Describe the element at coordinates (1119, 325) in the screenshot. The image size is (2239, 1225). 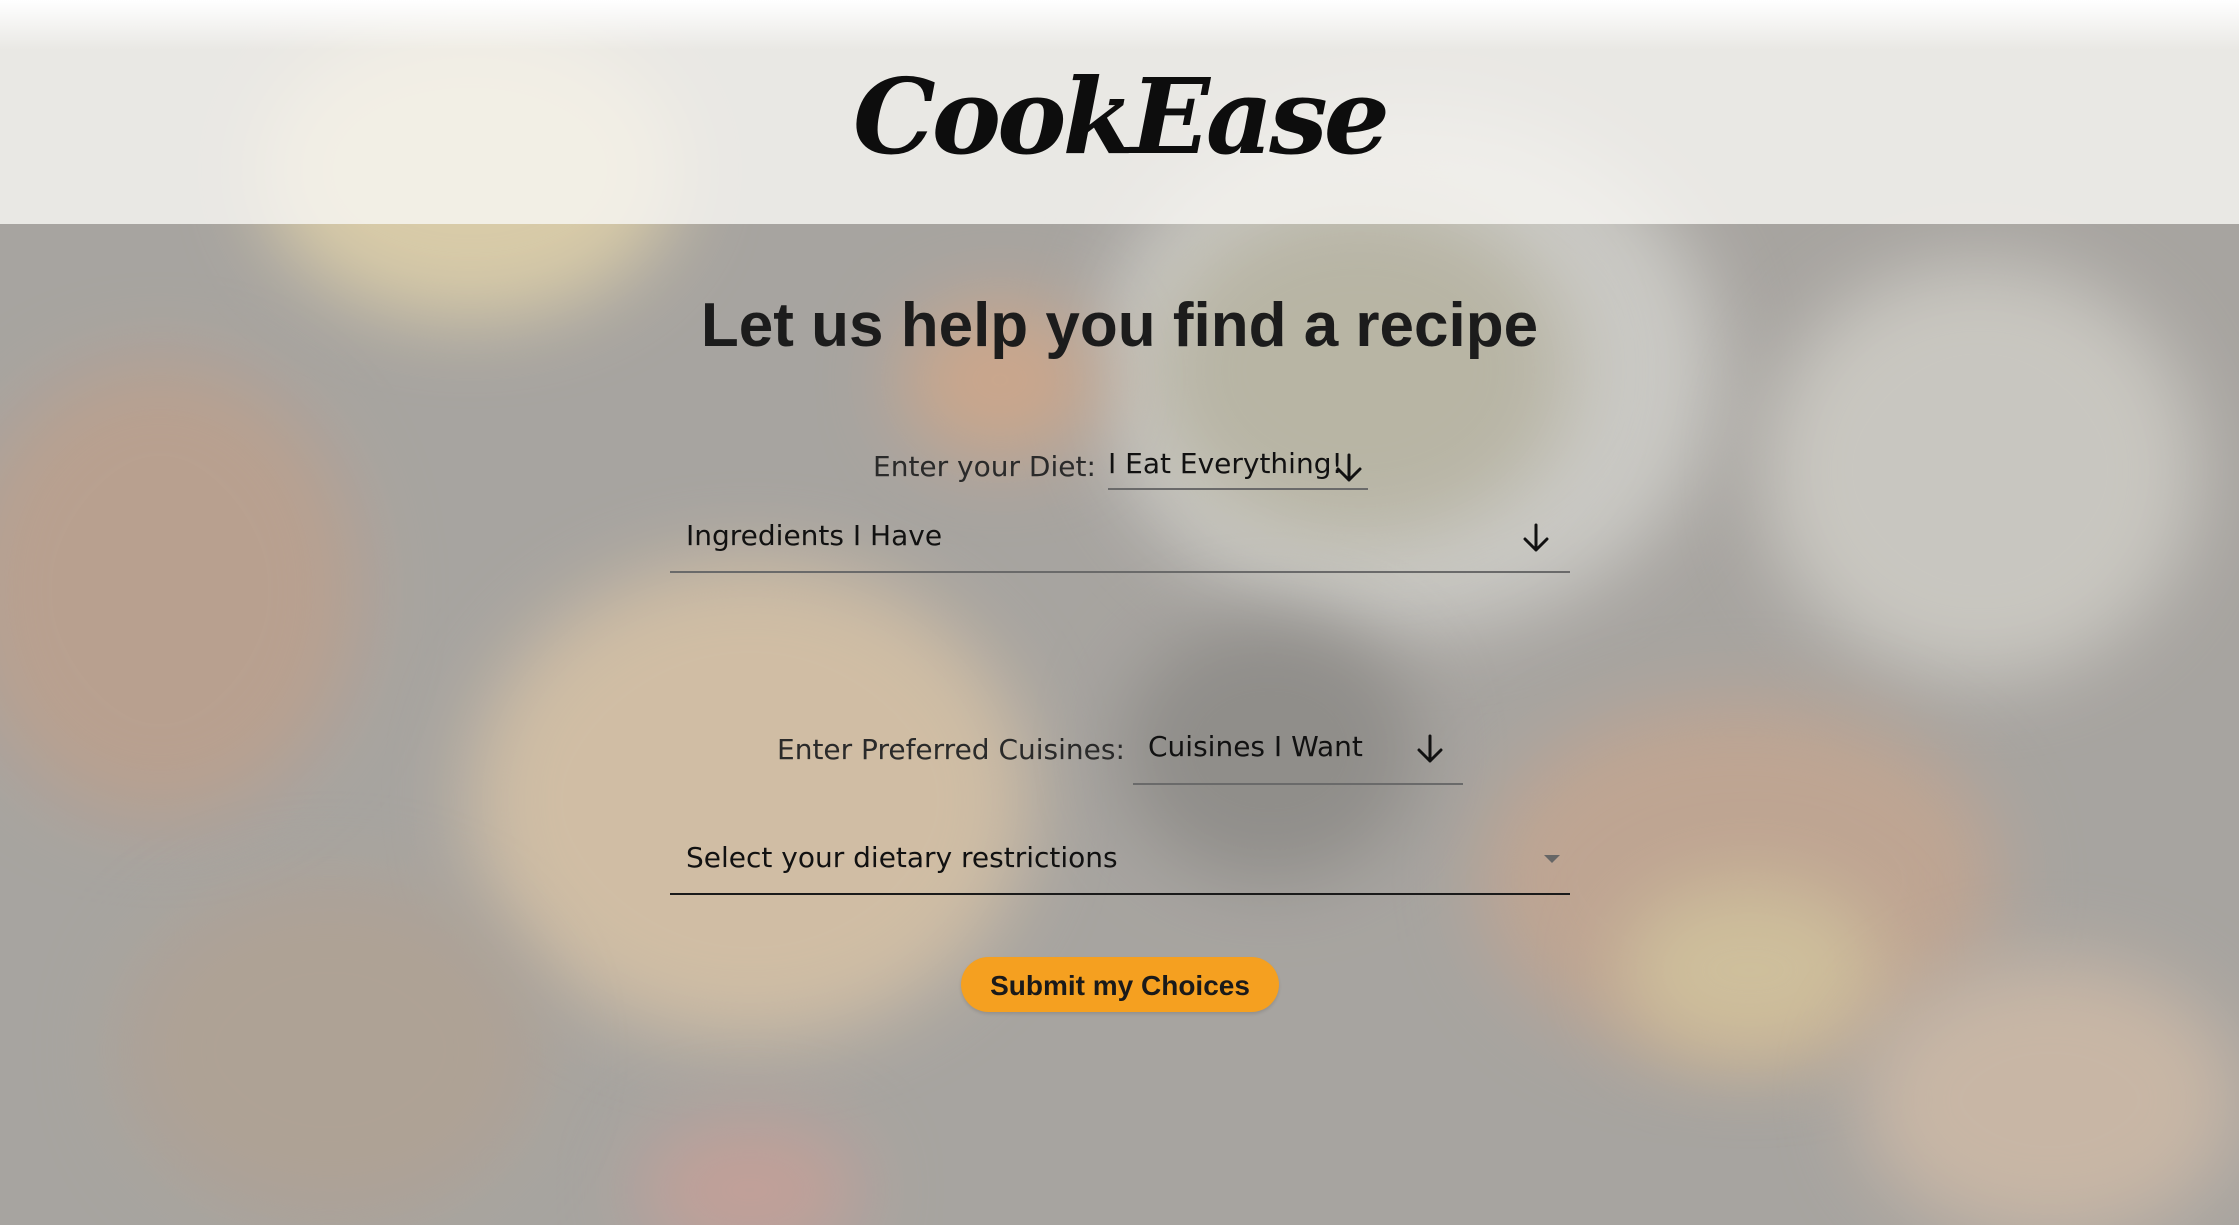
I see `page-title: Let us help you find a recipe` at that location.